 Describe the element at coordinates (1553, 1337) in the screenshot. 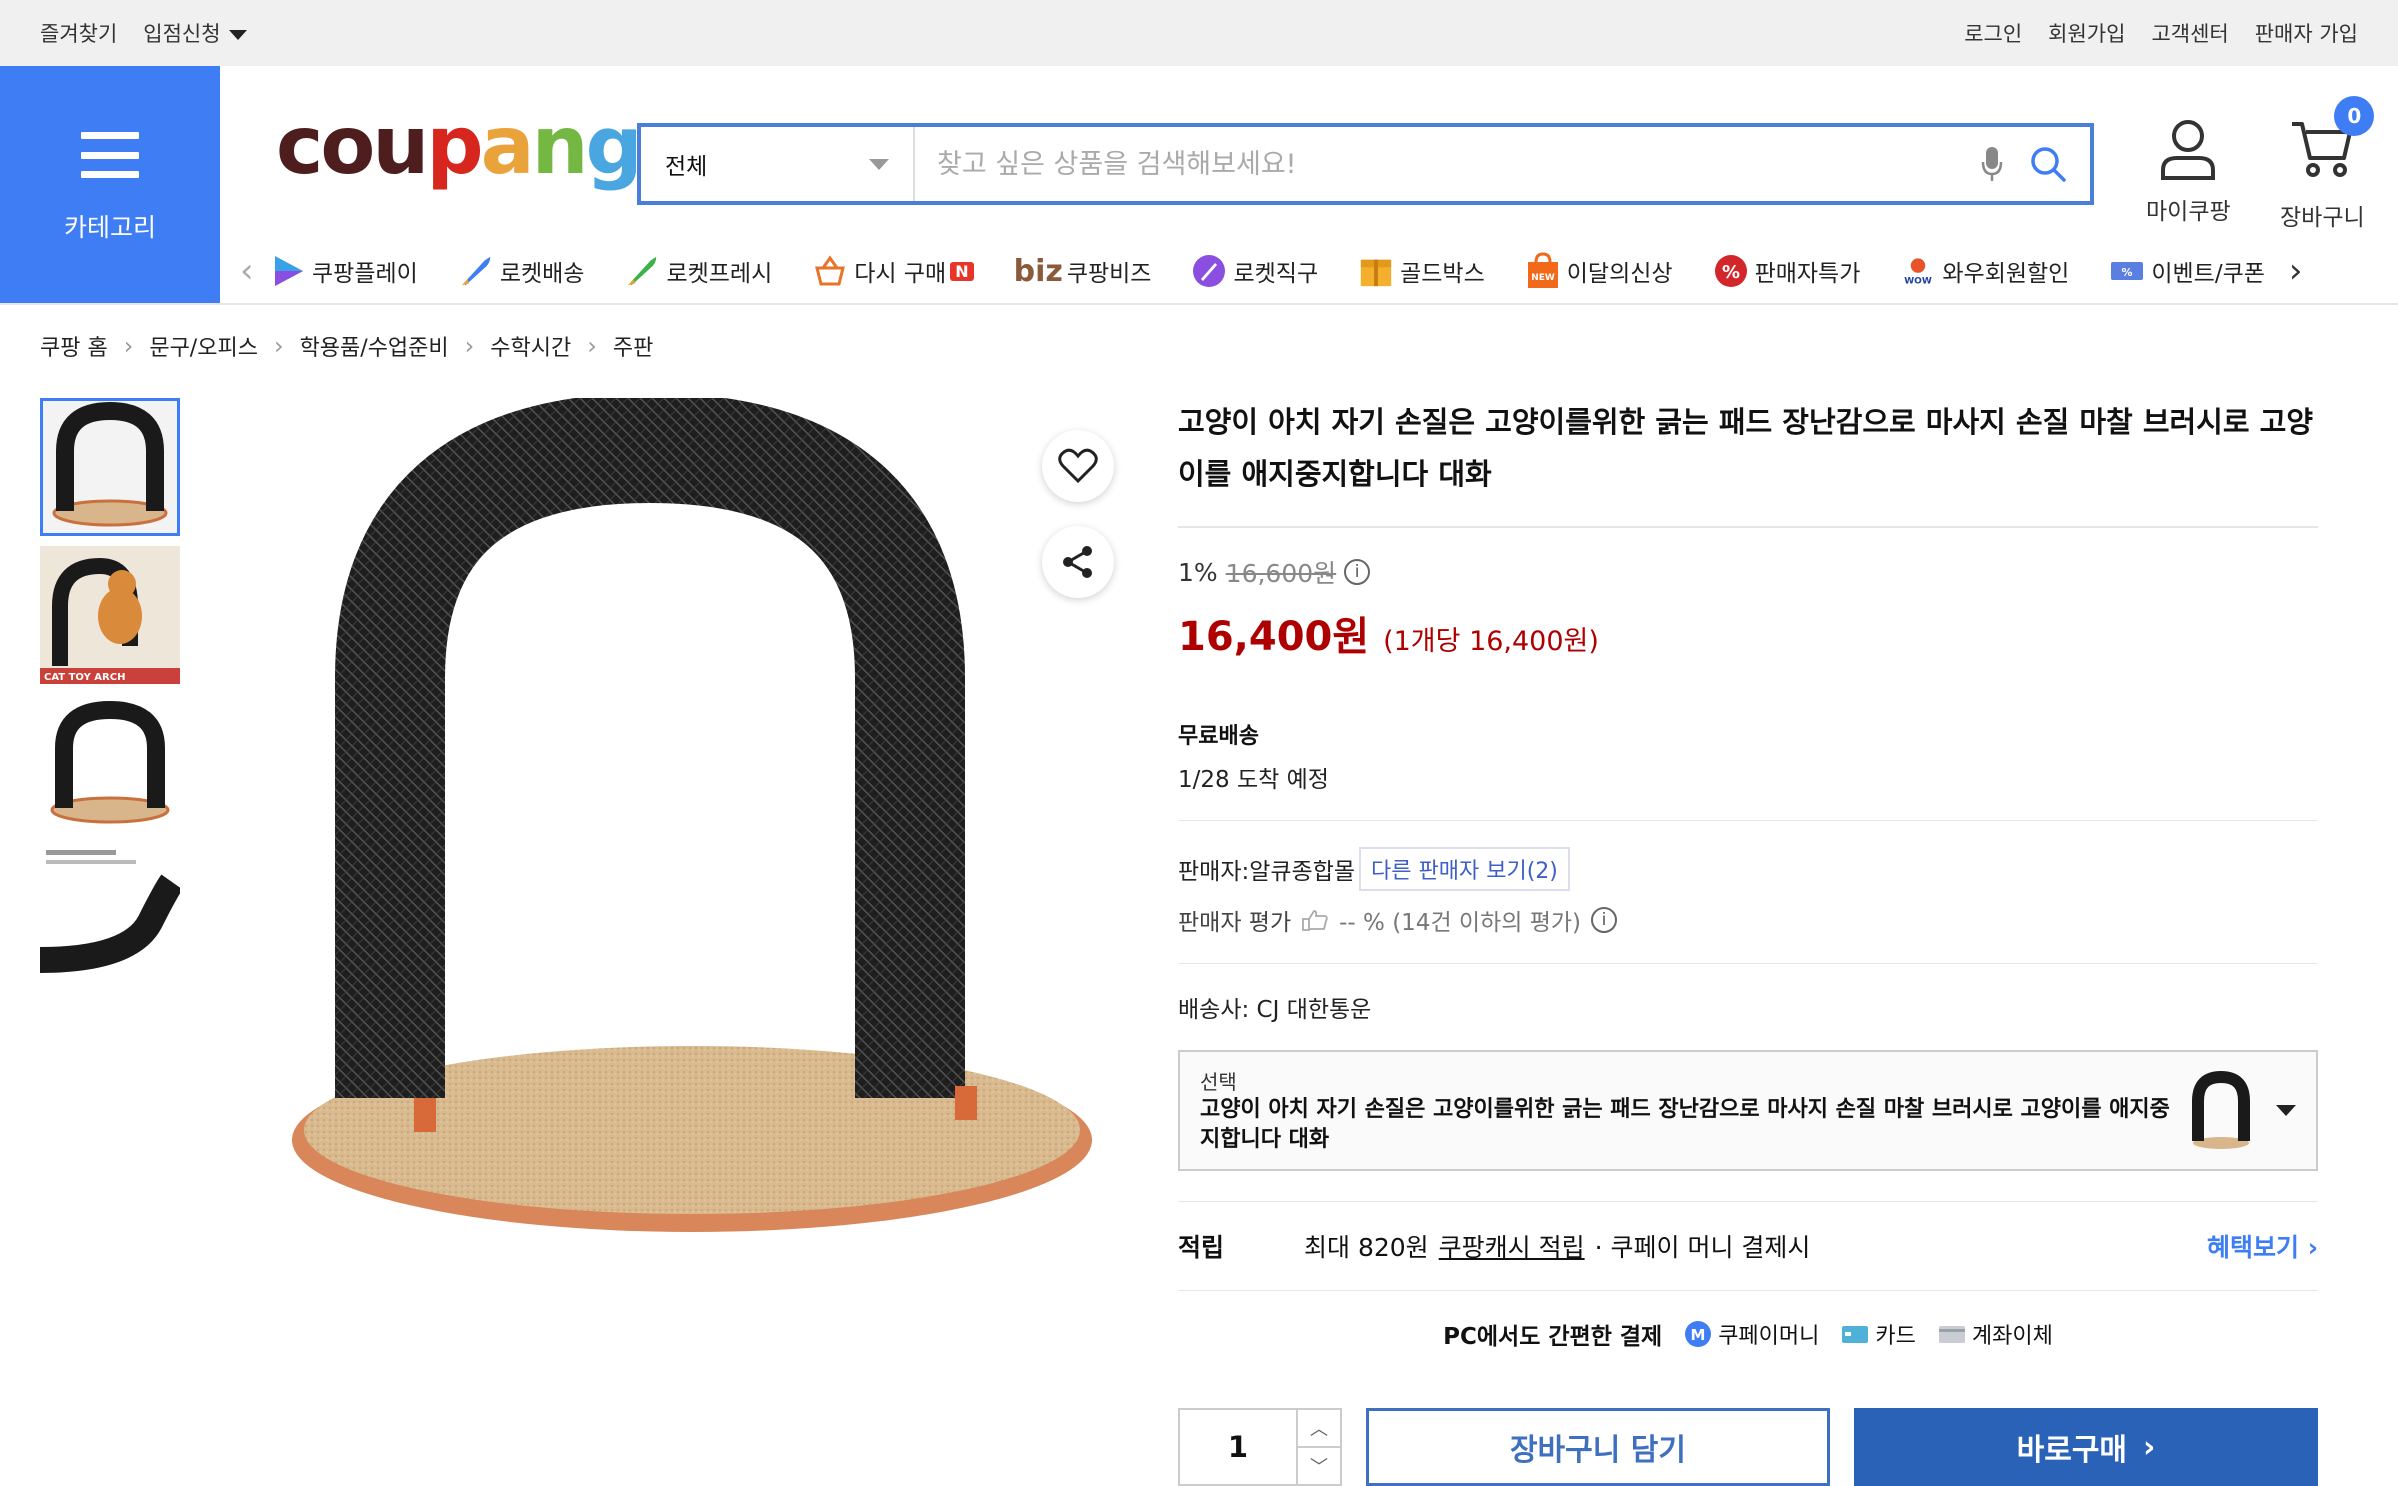

I see `pay-title: PC에서도 간편한 결제` at that location.